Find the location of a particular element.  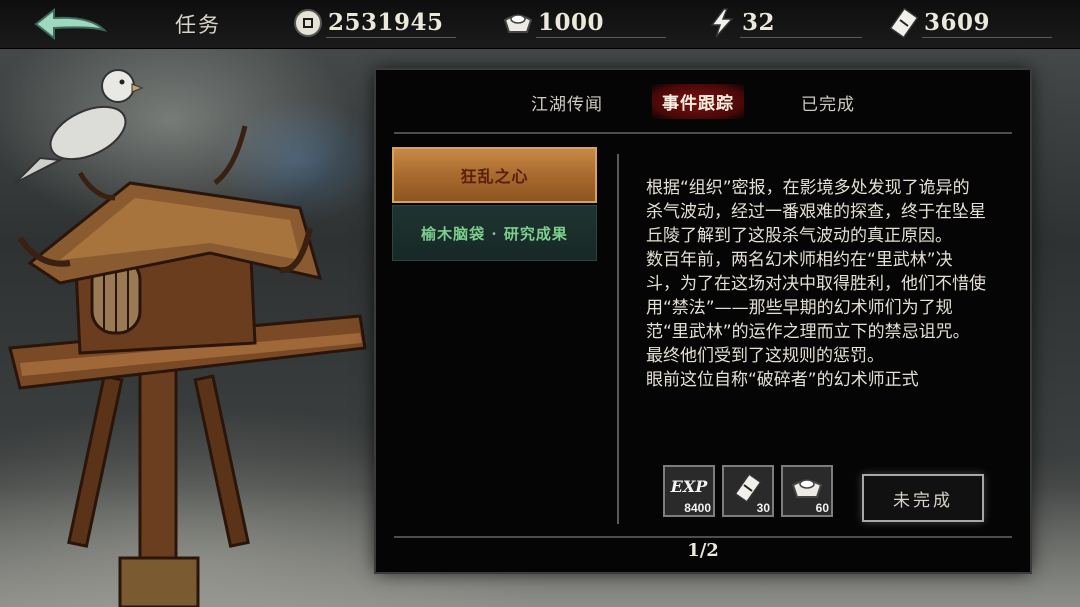

back-button is located at coordinates (70, 24).